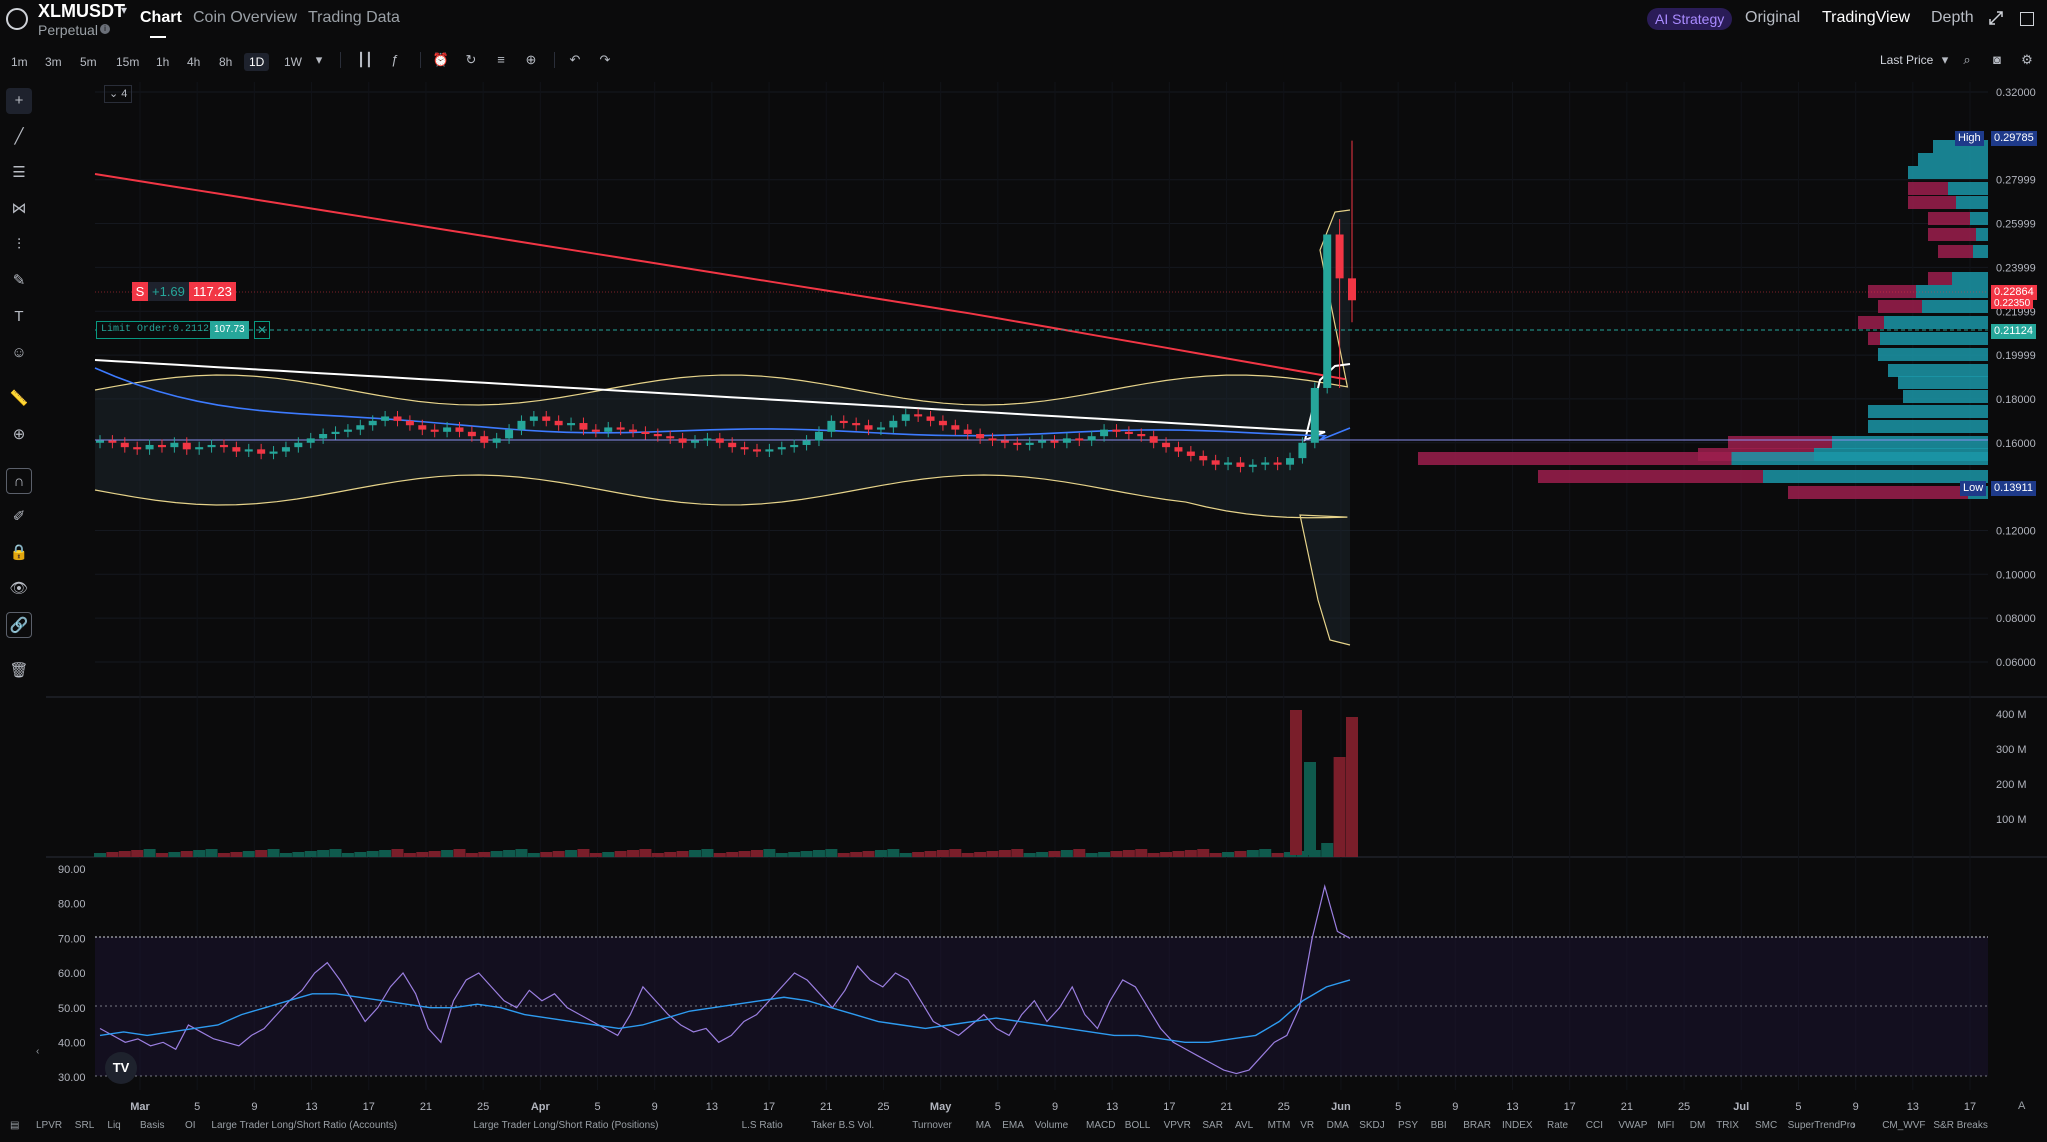 This screenshot has height=1142, width=2047. What do you see at coordinates (158, 330) in the screenshot?
I see `limit-order-label: Limit Order:0.21124` at bounding box center [158, 330].